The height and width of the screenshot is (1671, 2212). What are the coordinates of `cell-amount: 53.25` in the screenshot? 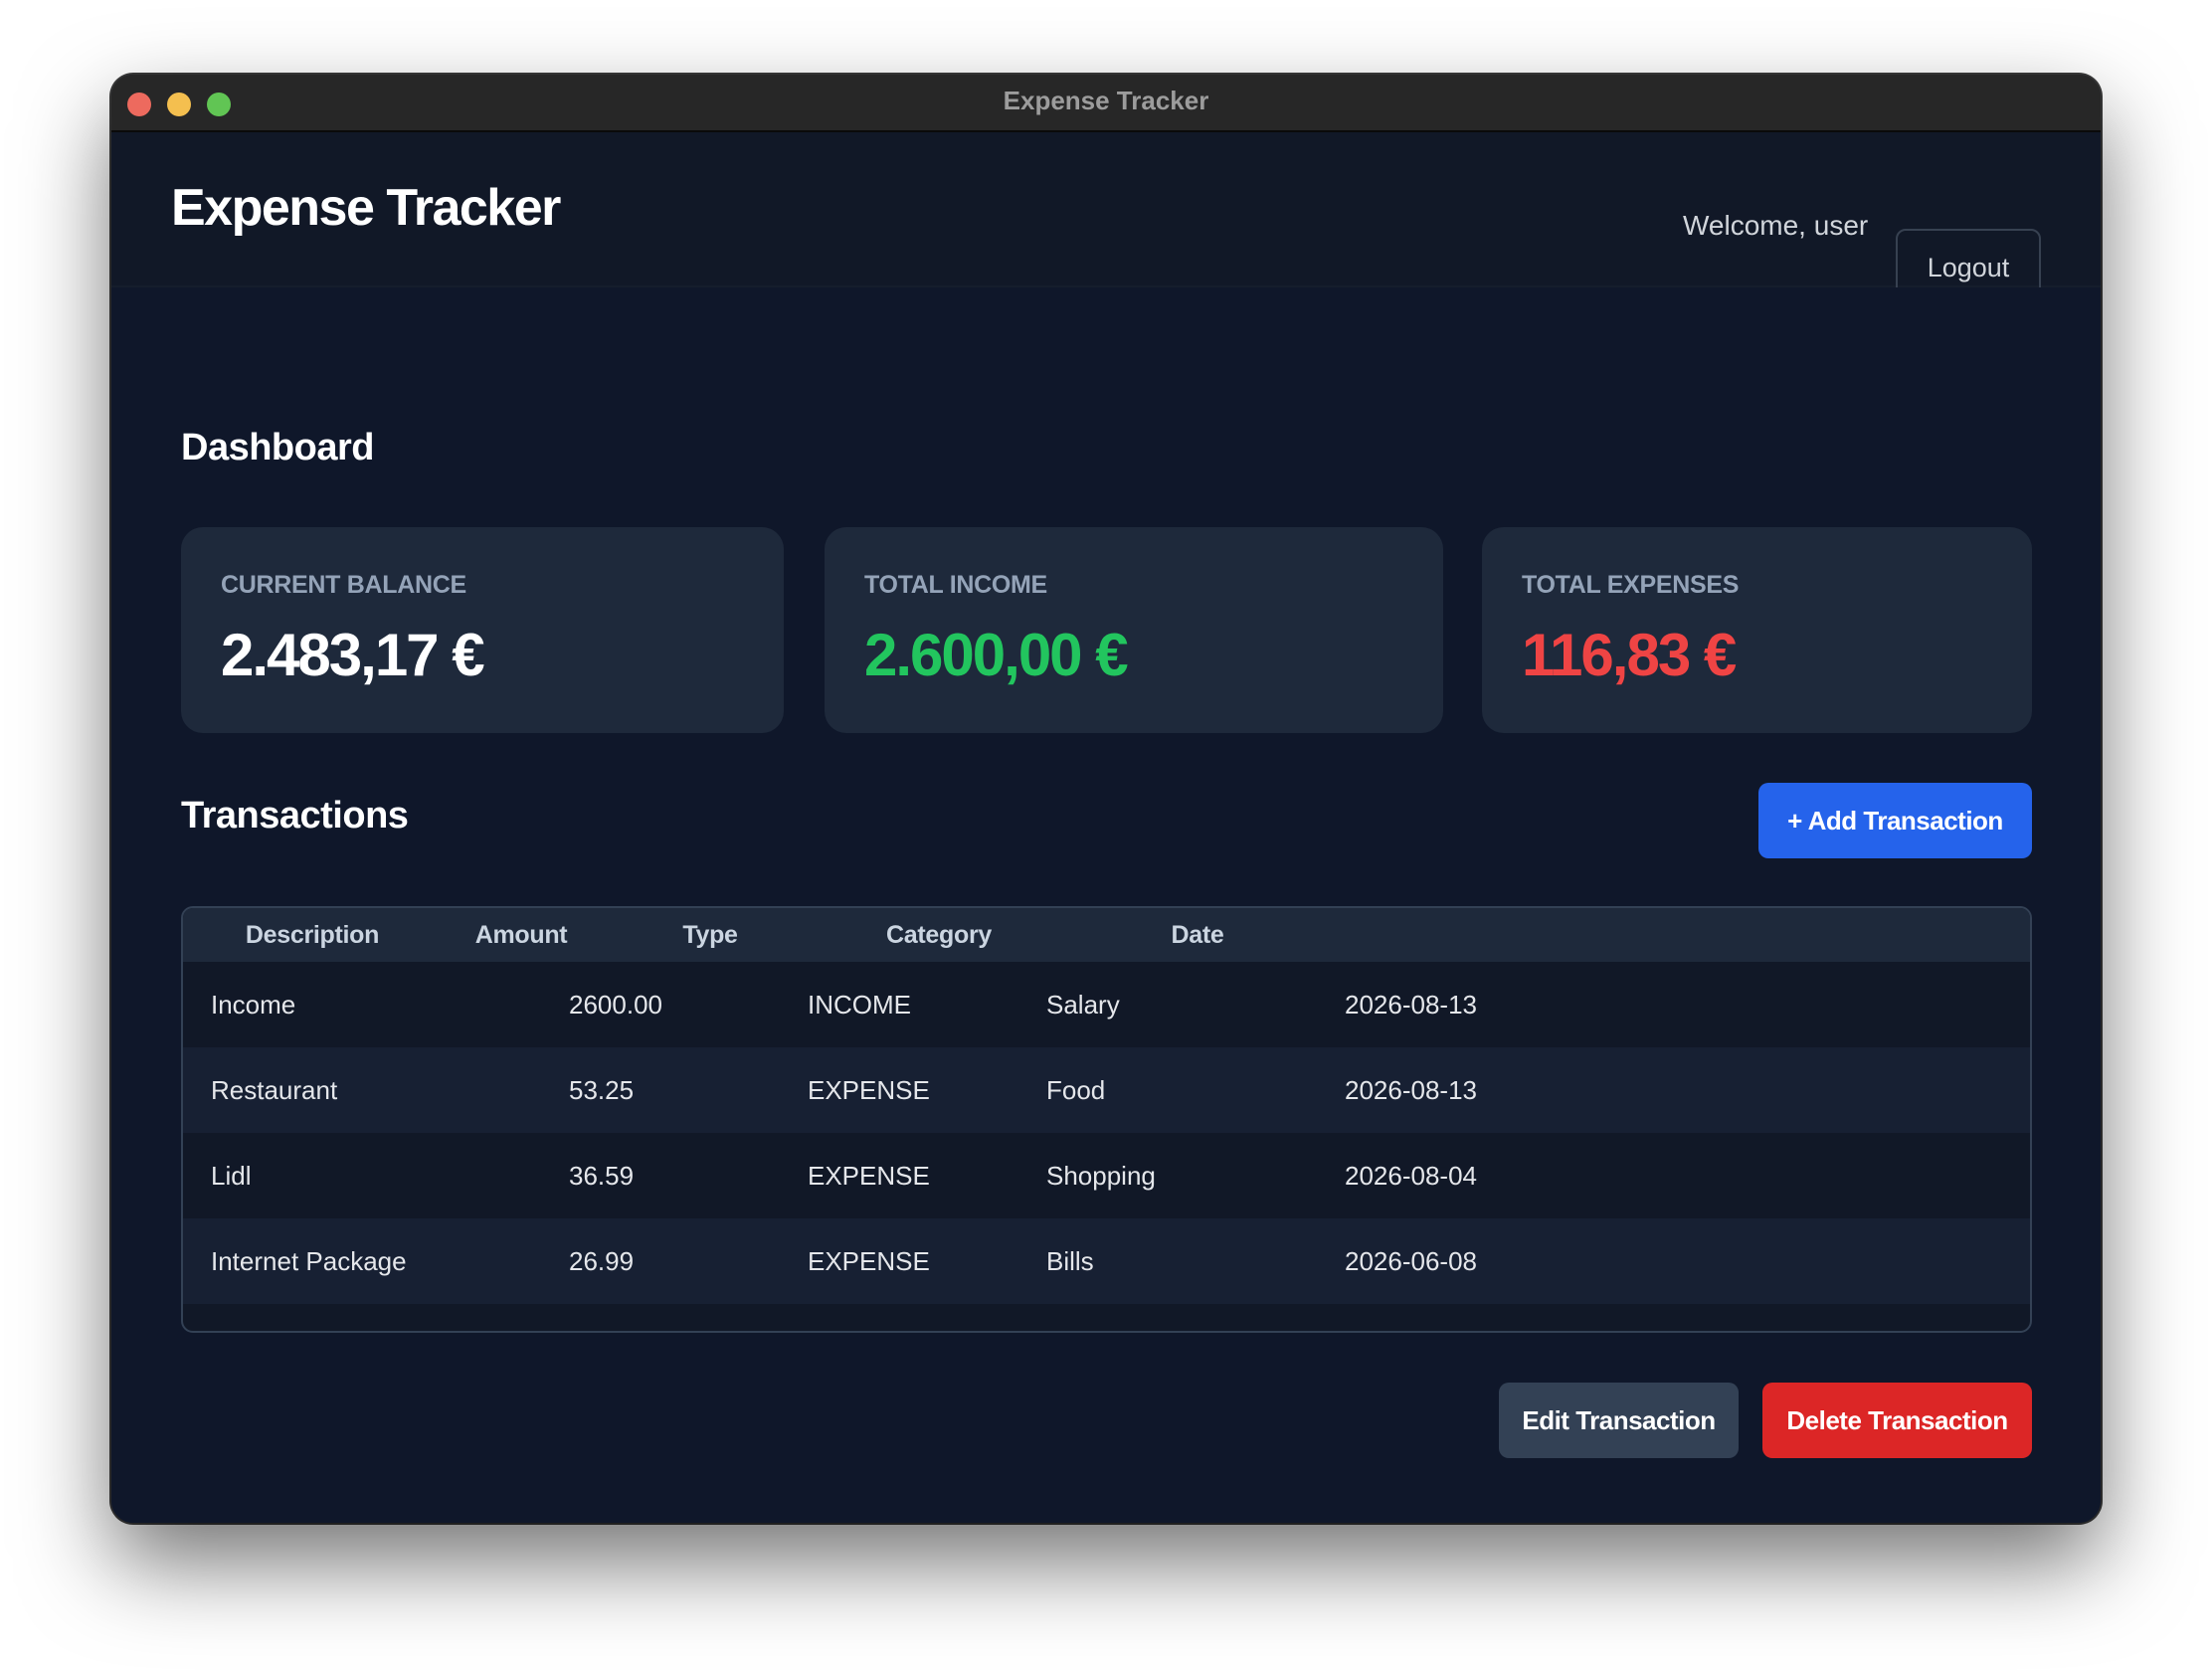 It's located at (602, 1090).